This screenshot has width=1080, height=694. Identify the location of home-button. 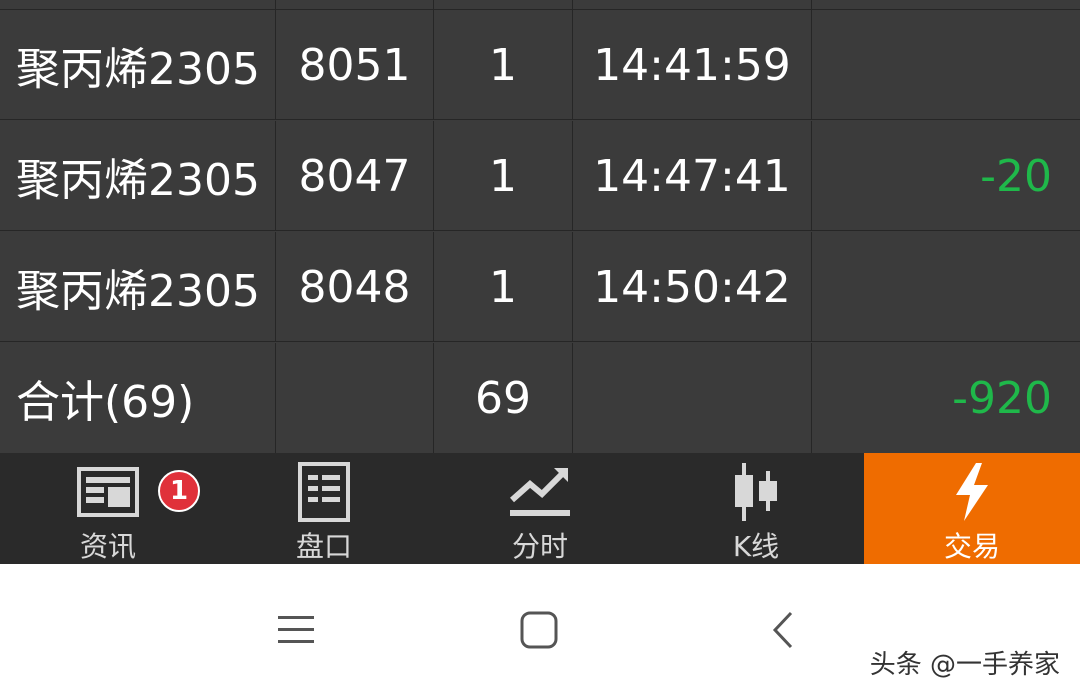
(539, 632).